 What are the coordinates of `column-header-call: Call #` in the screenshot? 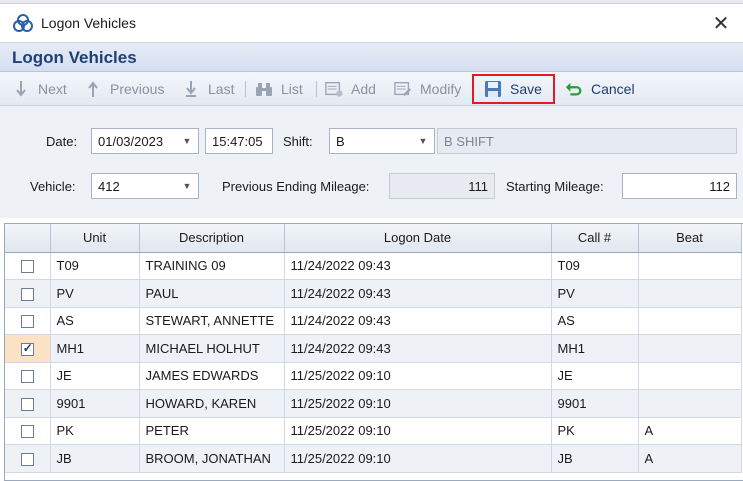 It's located at (595, 238).